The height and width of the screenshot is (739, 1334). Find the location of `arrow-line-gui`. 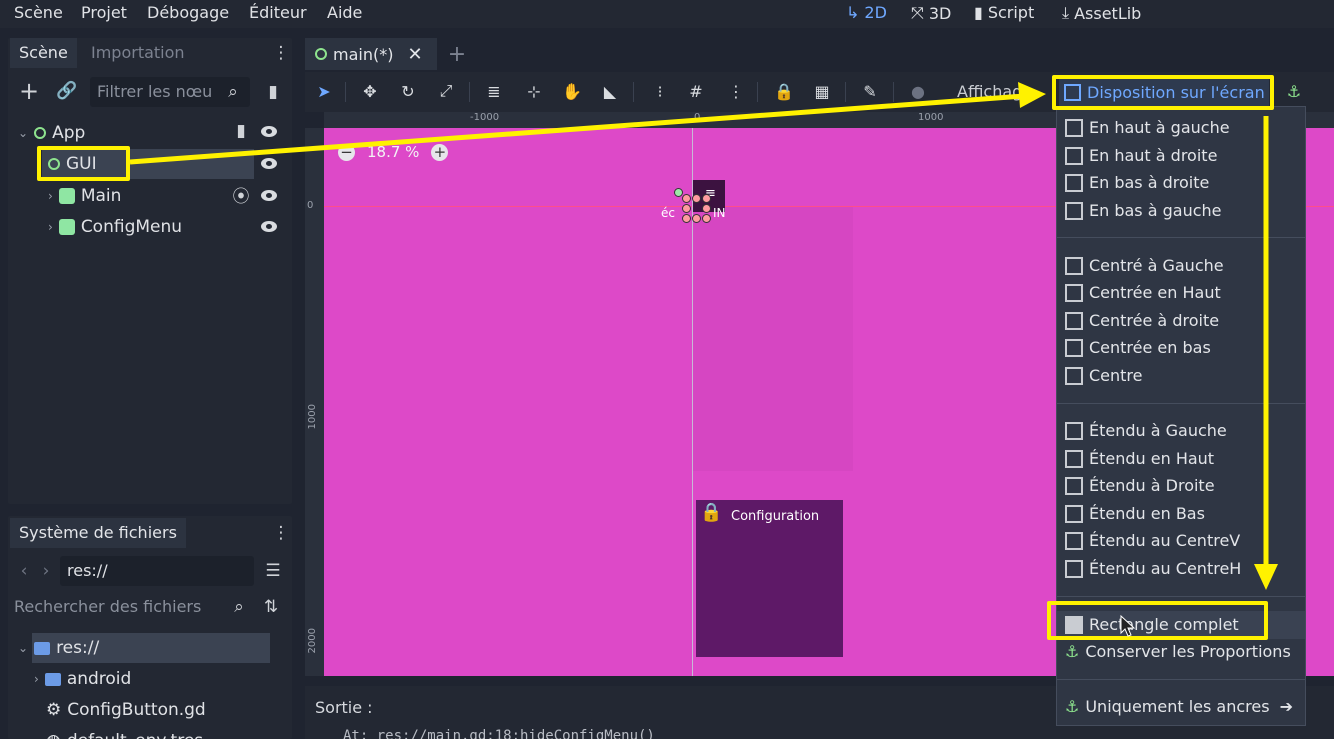

arrow-line-gui is located at coordinates (577, 129).